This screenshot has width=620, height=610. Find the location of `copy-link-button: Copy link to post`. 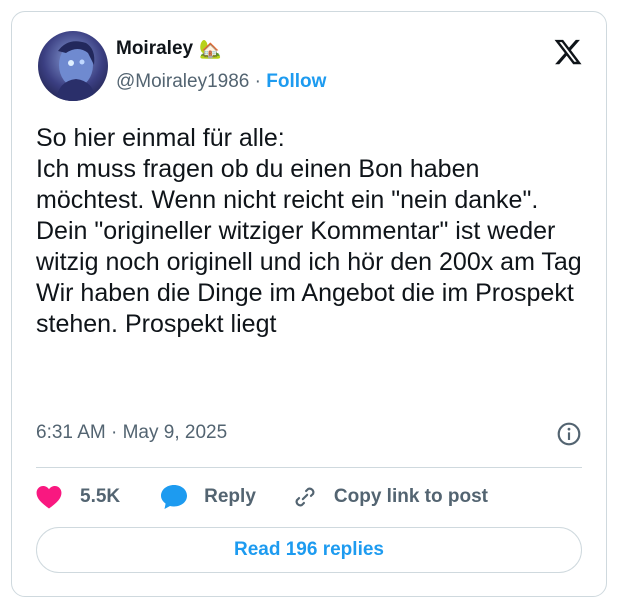

copy-link-button: Copy link to post is located at coordinates (390, 497).